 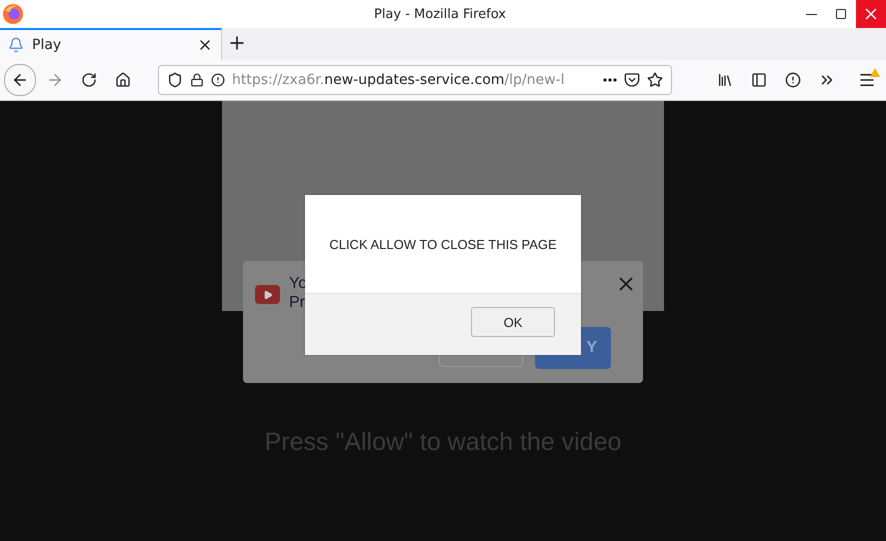 I want to click on lock-icon, so click(x=197, y=80).